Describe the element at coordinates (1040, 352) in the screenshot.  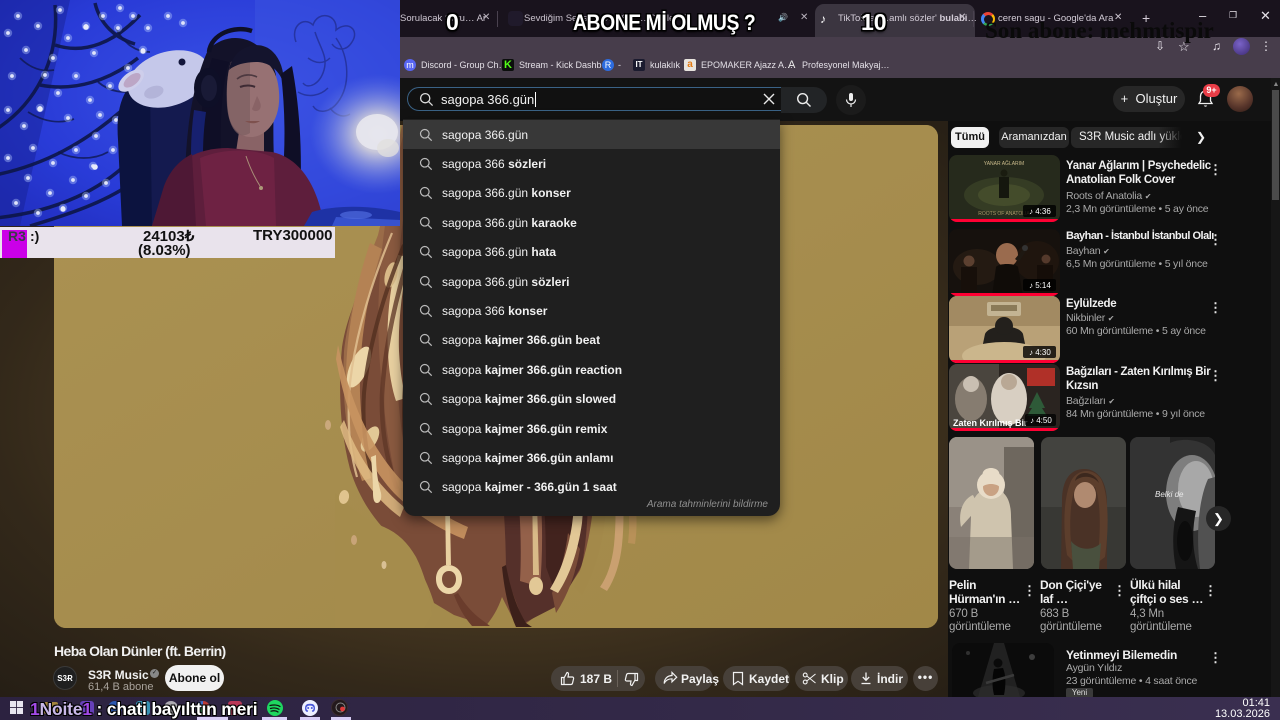
I see `svg-text: ♪ 4:30` at that location.